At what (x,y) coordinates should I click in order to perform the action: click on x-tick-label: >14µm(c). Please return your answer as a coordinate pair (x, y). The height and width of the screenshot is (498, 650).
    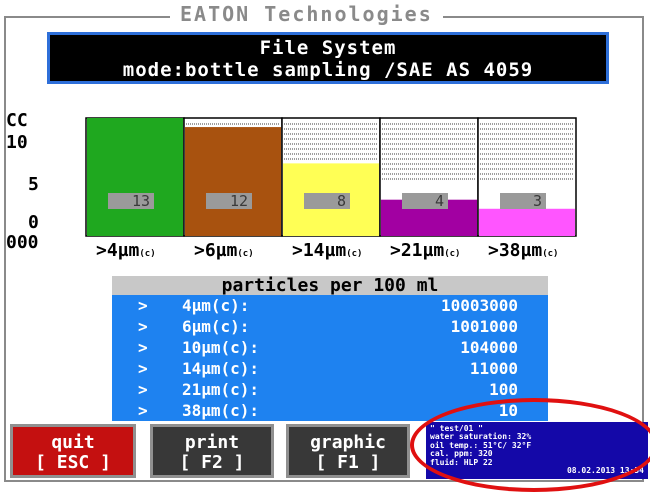
    Looking at the image, I should click on (327, 250).